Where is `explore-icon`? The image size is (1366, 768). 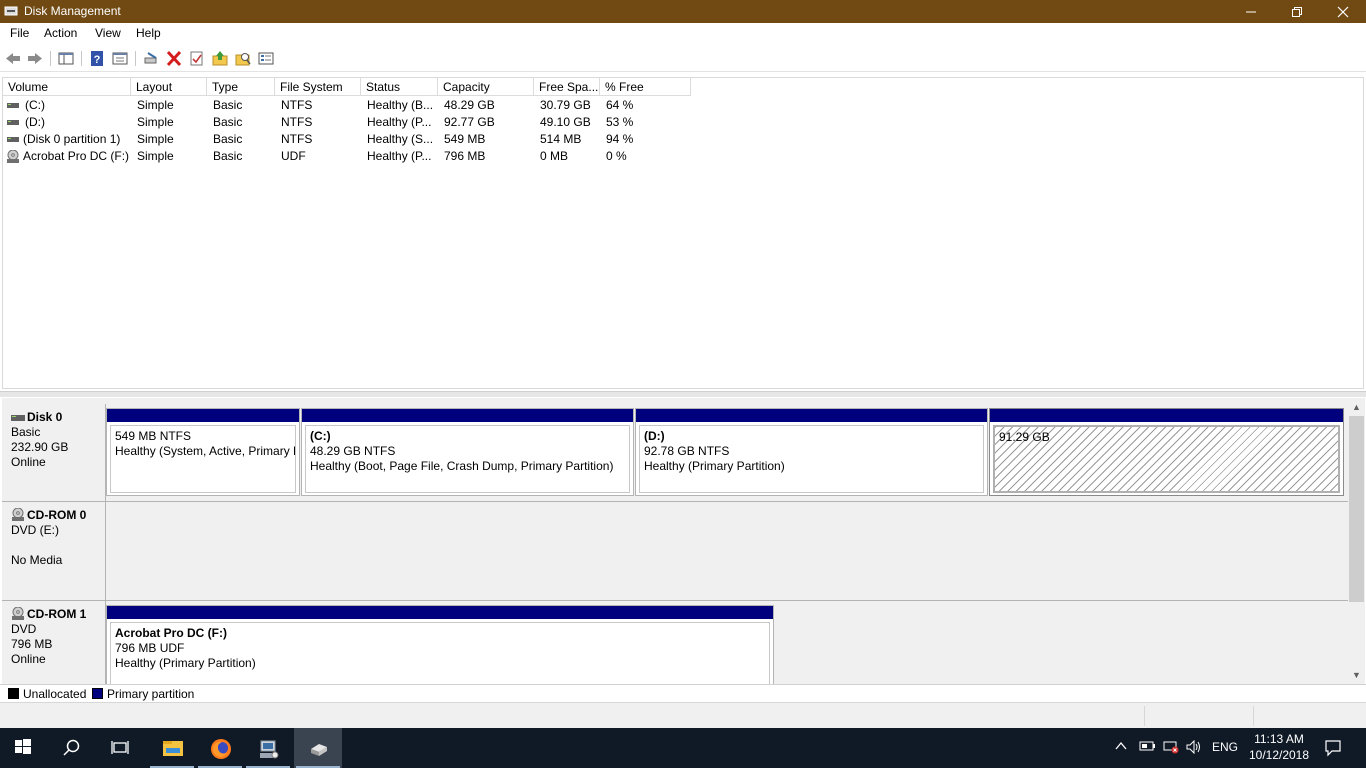 explore-icon is located at coordinates (243, 59).